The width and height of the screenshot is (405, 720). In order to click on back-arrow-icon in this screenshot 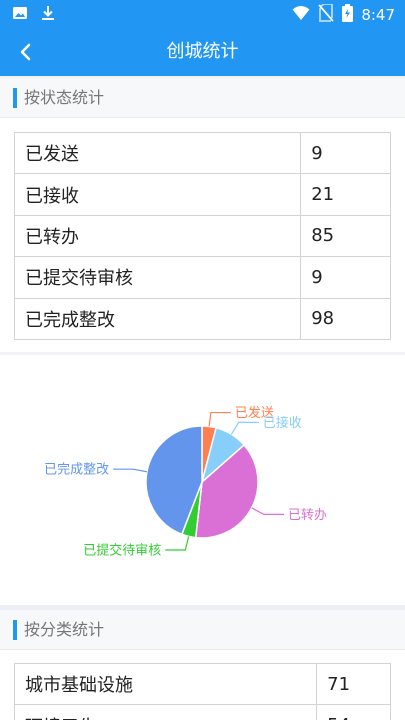, I will do `click(25, 52)`.